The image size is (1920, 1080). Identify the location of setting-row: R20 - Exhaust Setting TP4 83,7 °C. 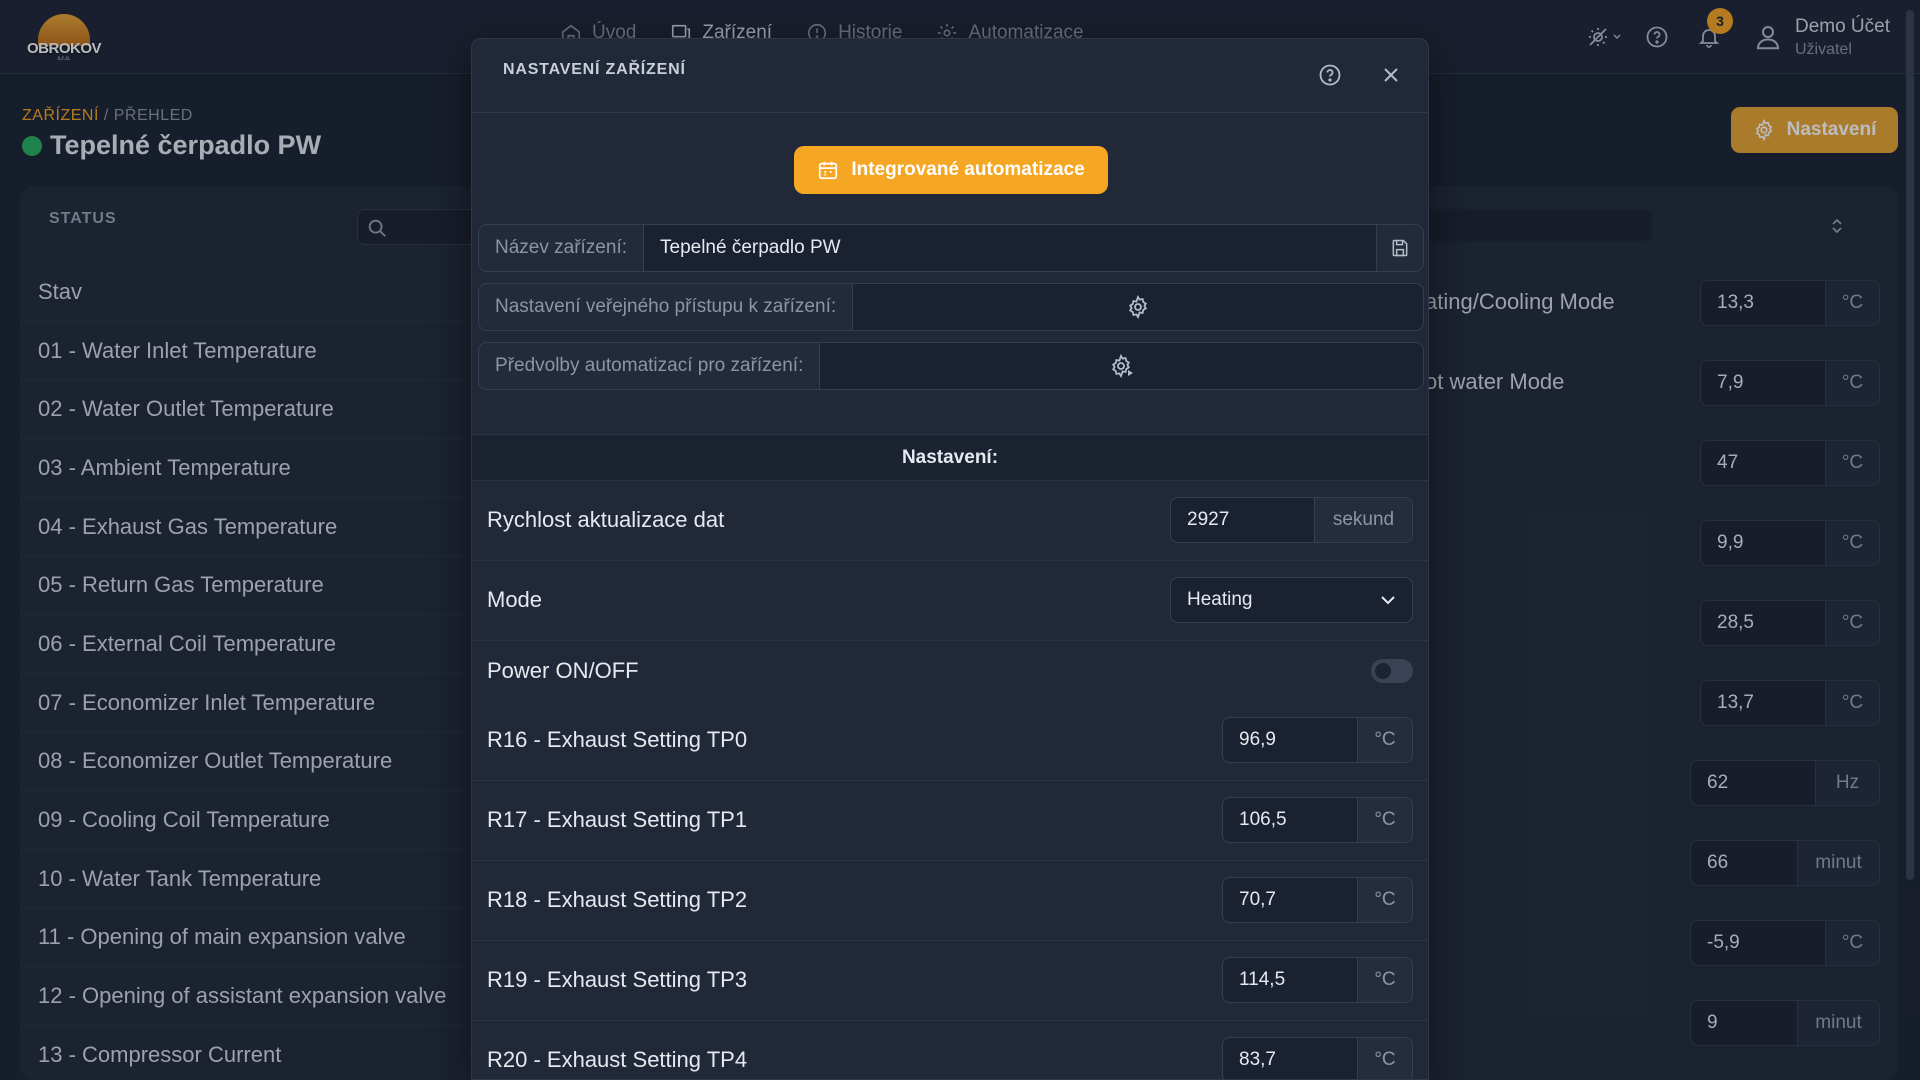
(950, 1050).